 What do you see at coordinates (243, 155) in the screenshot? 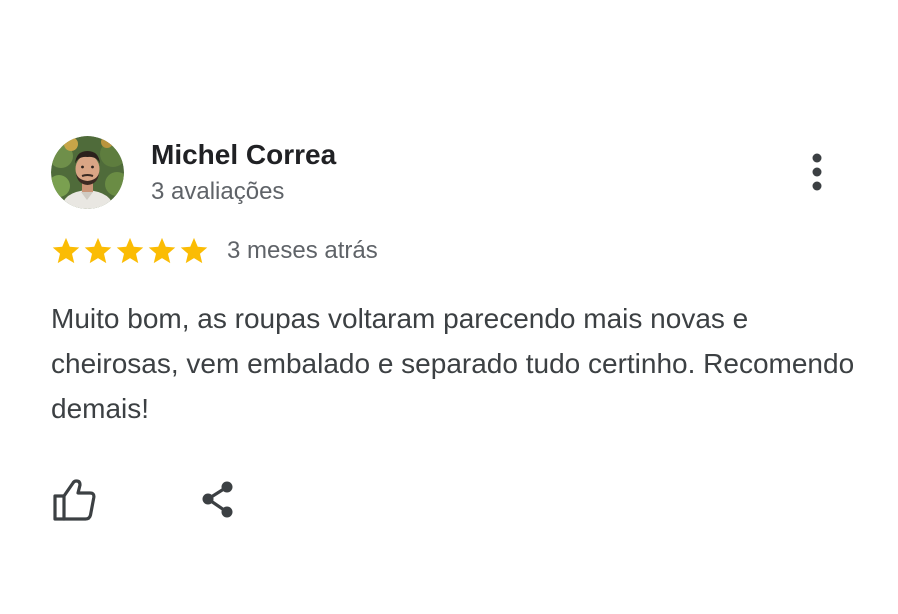
I see `reviewer-name: Michel Correa` at bounding box center [243, 155].